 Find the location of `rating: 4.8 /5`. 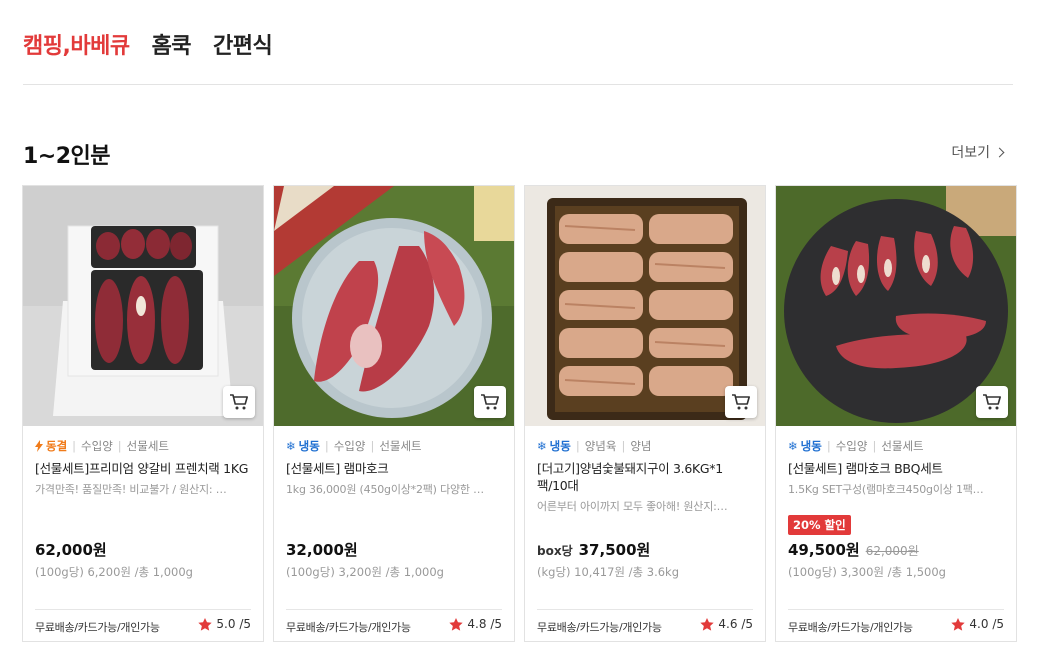

rating: 4.8 /5 is located at coordinates (475, 624).